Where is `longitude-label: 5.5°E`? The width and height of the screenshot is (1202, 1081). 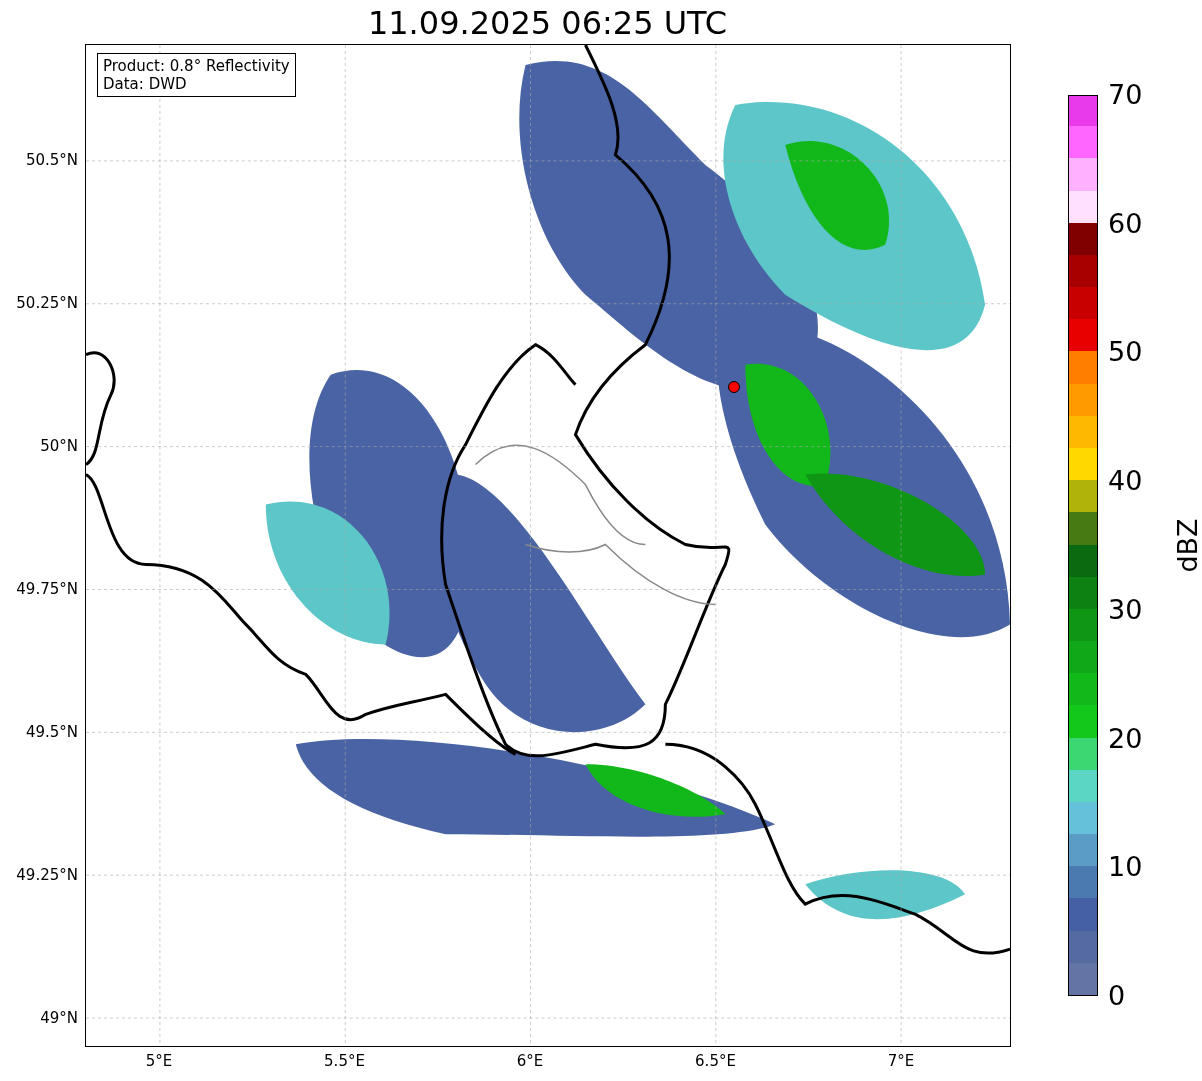 longitude-label: 5.5°E is located at coordinates (344, 1061).